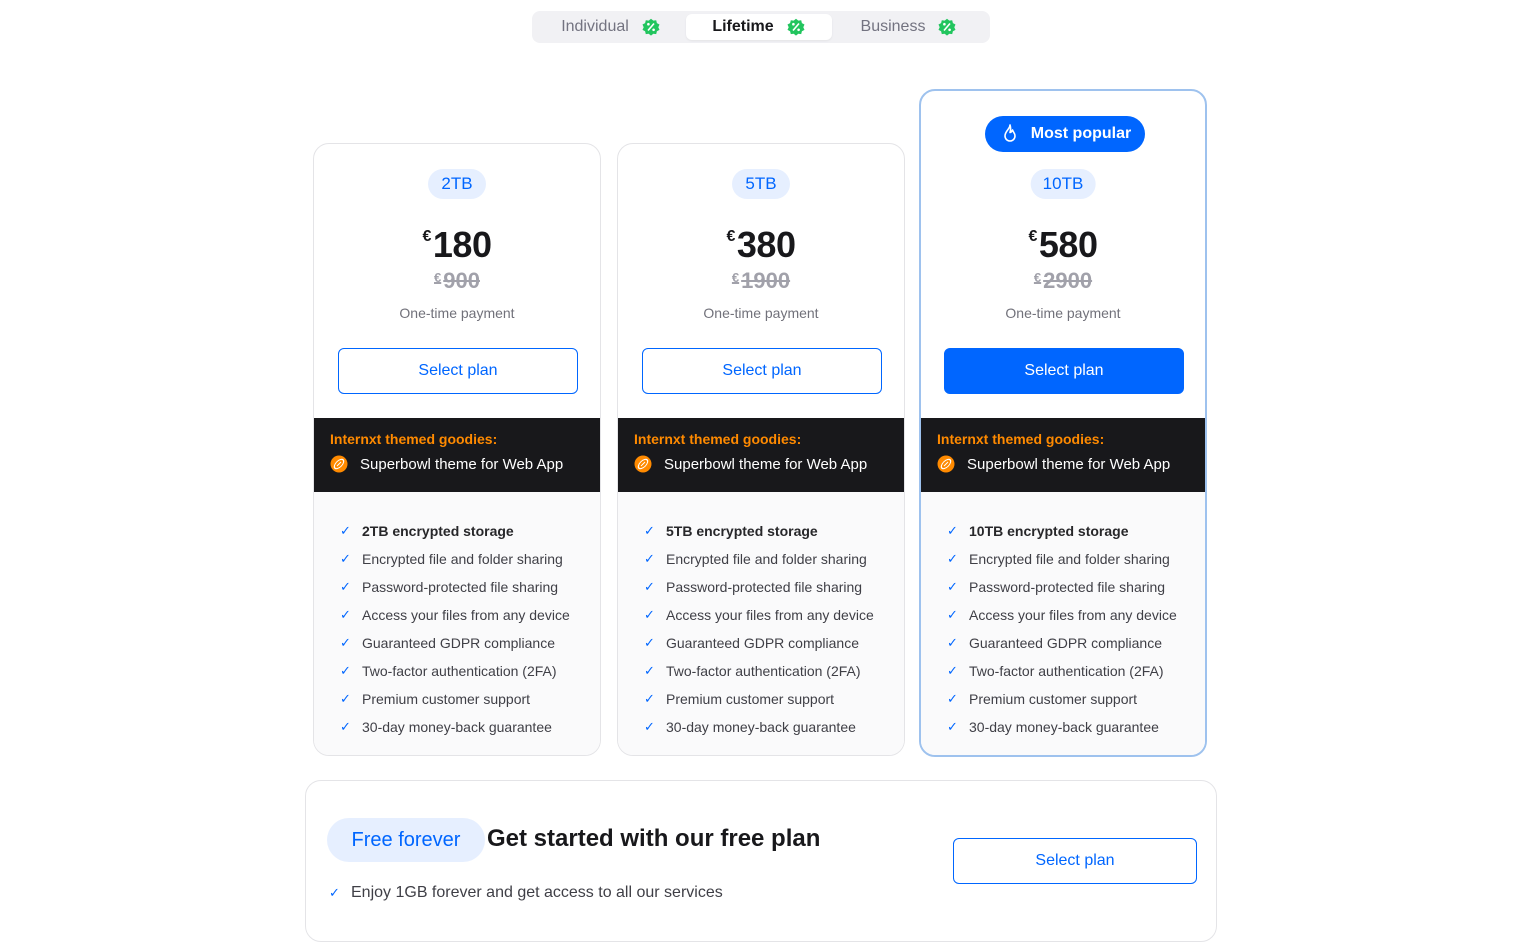 Image resolution: width=1520 pixels, height=952 pixels. I want to click on storage-size-chip: 5TB, so click(761, 184).